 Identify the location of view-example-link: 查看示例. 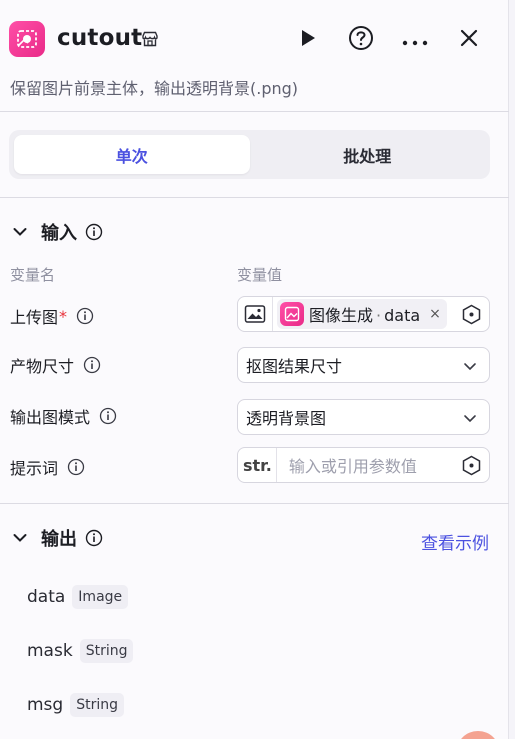
(455, 541).